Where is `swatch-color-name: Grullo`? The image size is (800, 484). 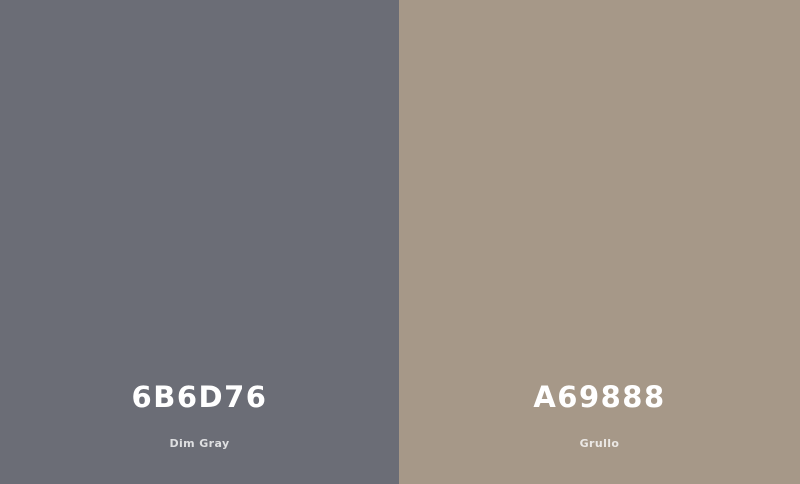
swatch-color-name: Grullo is located at coordinates (599, 443).